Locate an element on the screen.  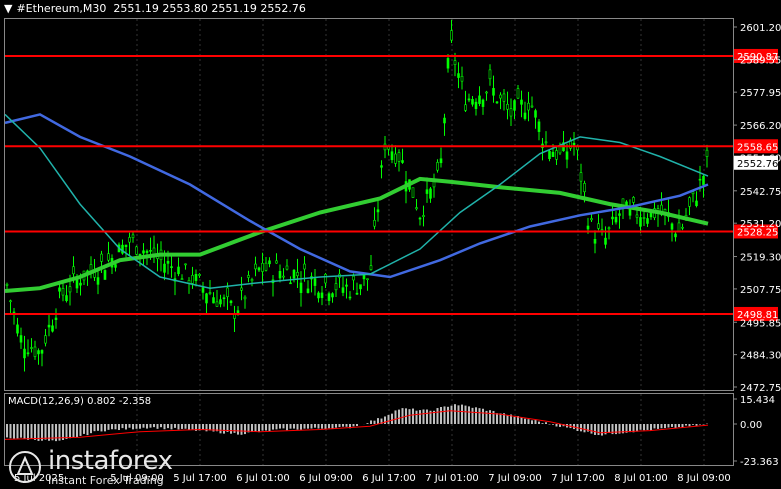
price-tick-label: 2542.75 is located at coordinates (760, 192).